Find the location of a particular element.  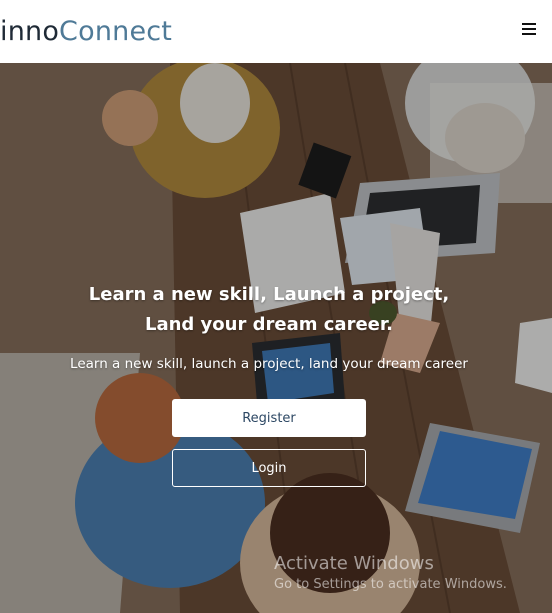

brand-logo: innoConnect is located at coordinates (86, 32).